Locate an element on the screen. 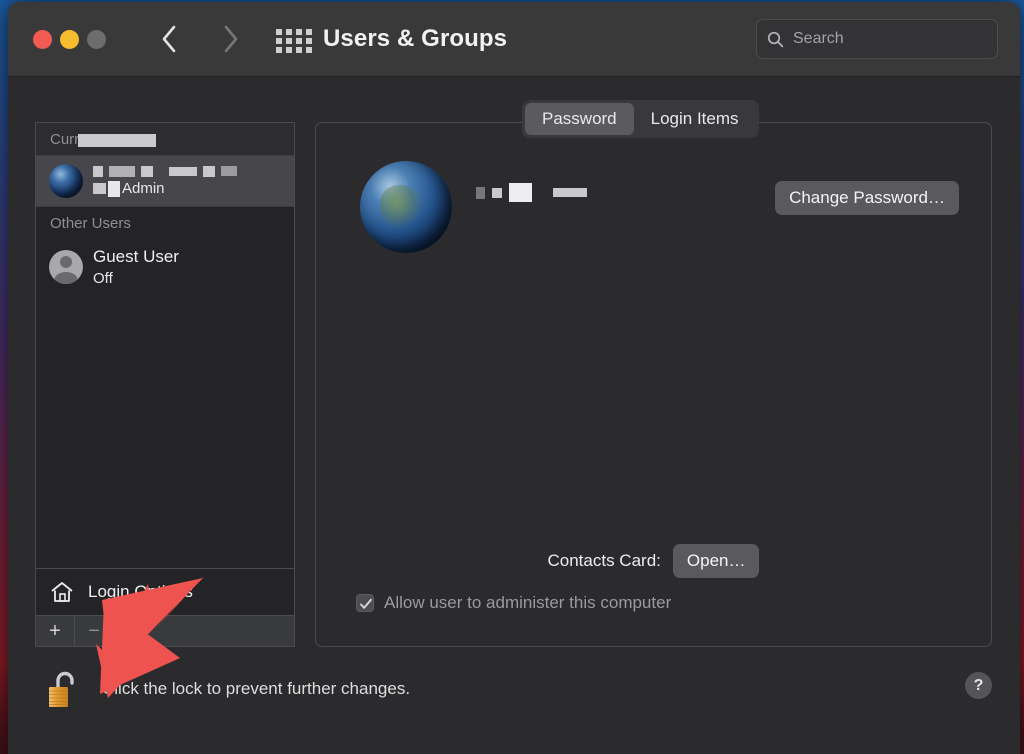 Image resolution: width=1024 pixels, height=754 pixels. person-avatar-icon is located at coordinates (66, 267).